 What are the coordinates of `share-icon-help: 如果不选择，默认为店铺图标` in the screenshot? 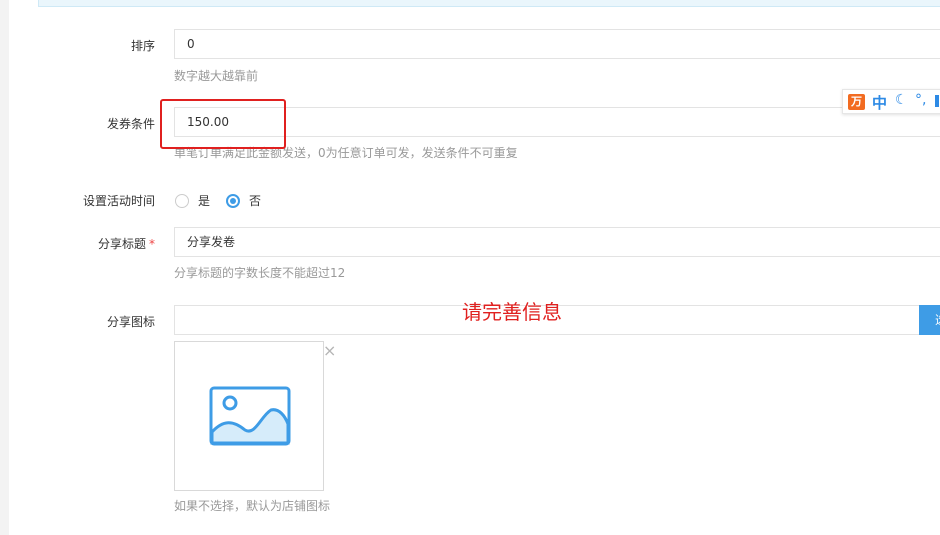 It's located at (252, 506).